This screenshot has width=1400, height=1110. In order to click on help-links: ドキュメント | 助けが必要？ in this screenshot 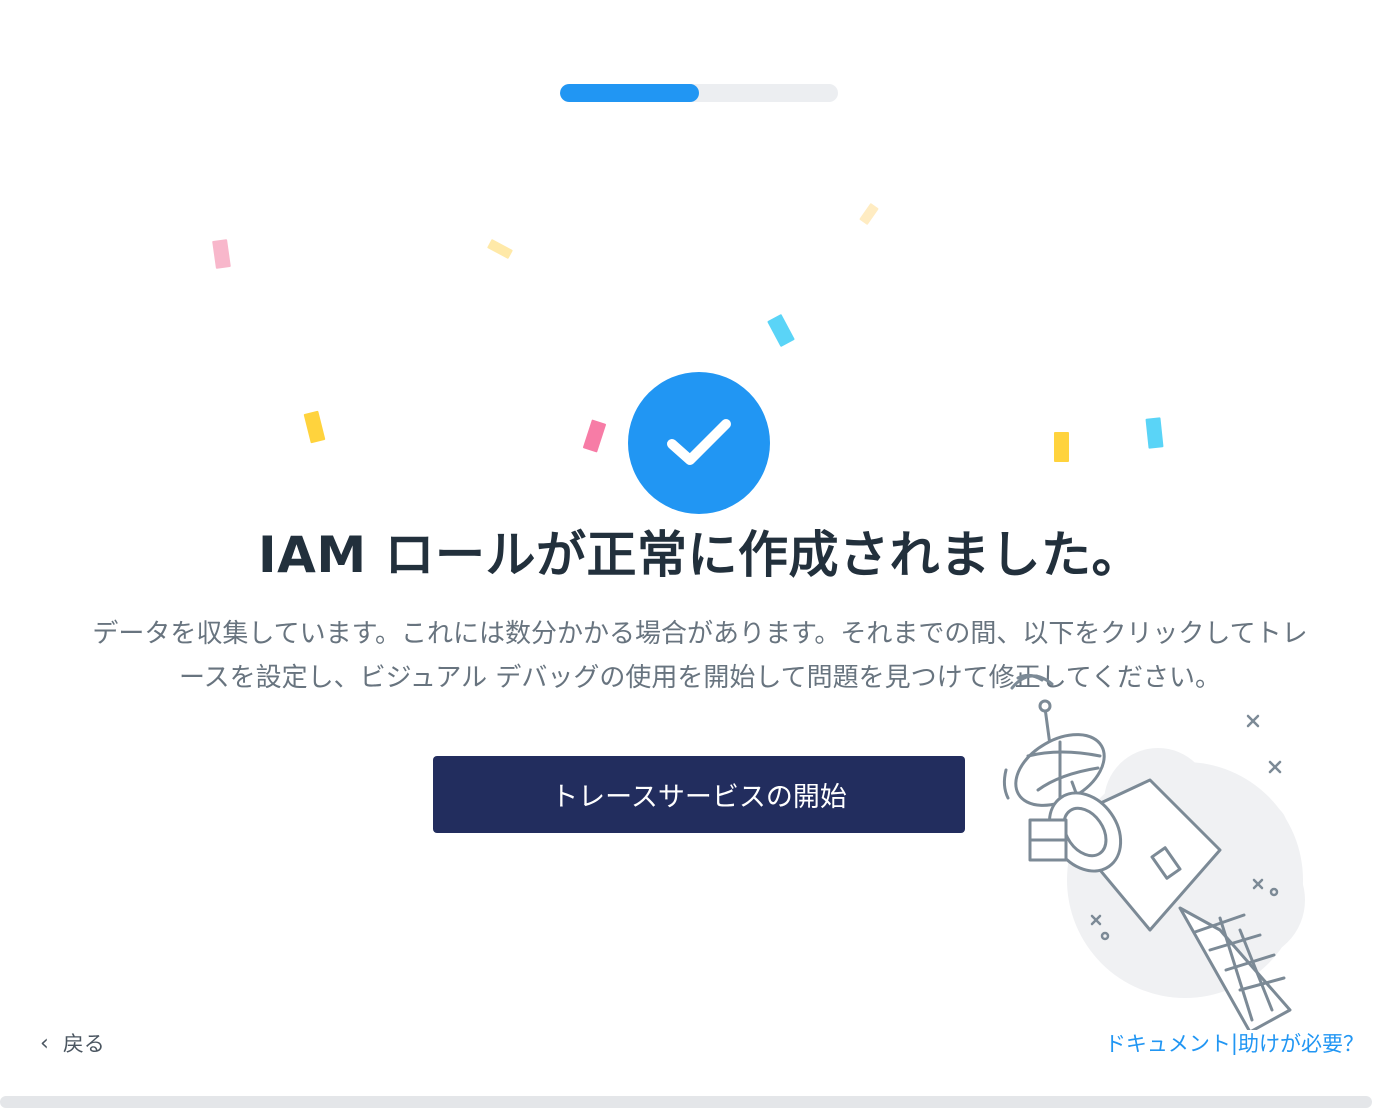, I will do `click(1234, 1043)`.